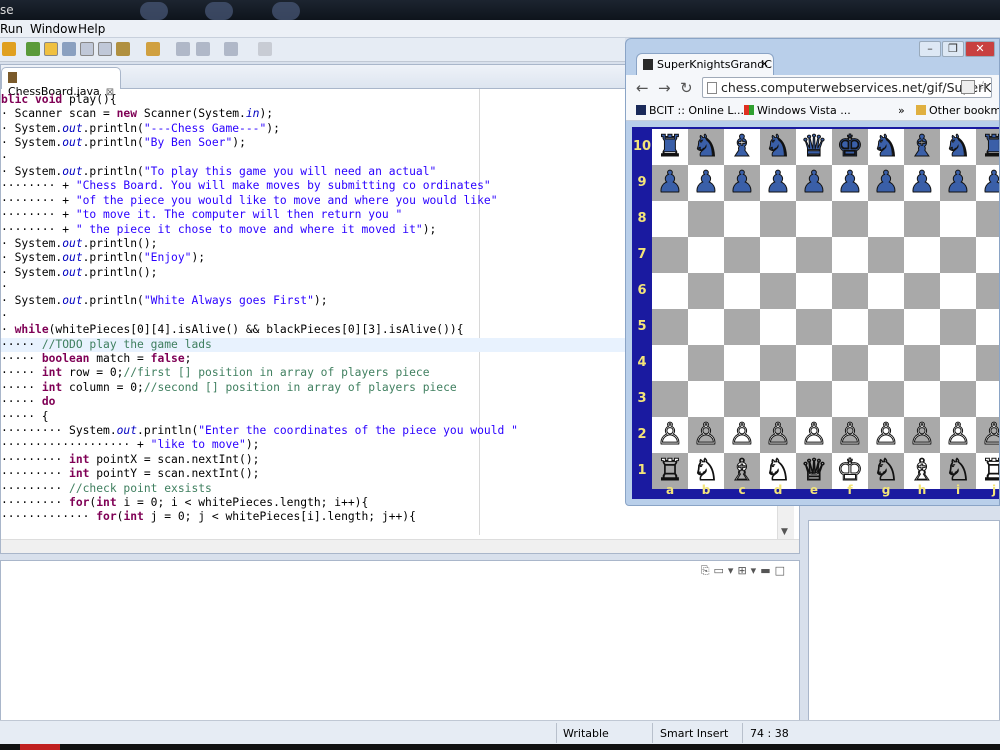 This screenshot has width=1000, height=750. What do you see at coordinates (400, 546) in the screenshot?
I see `horizontal-scrollbar` at bounding box center [400, 546].